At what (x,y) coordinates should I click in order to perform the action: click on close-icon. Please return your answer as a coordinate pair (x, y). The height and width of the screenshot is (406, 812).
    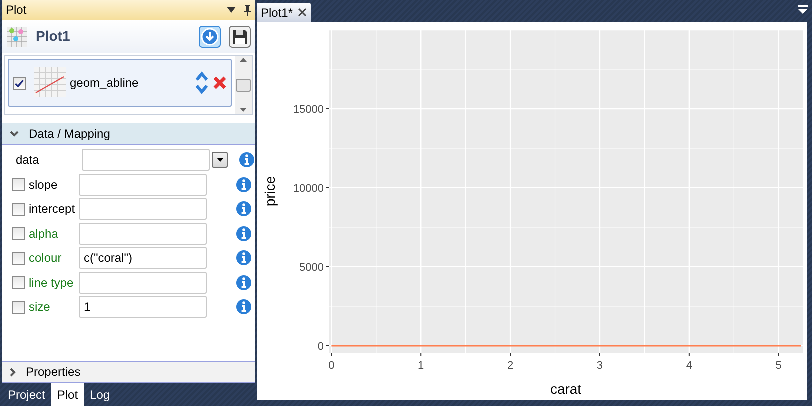
    Looking at the image, I should click on (303, 12).